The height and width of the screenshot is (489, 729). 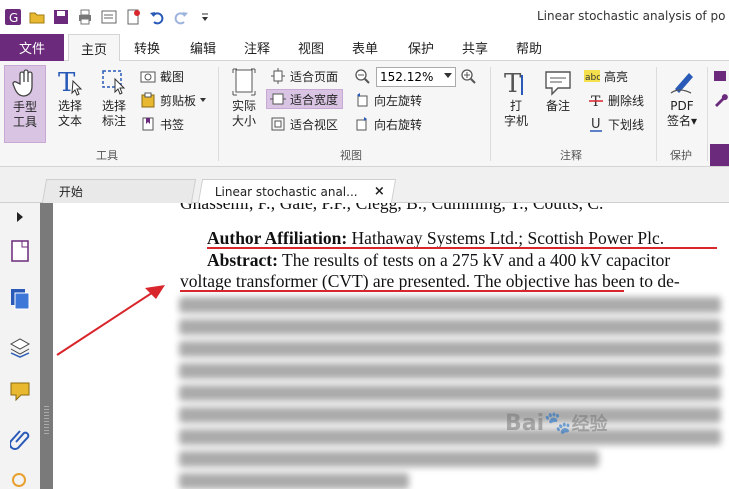 What do you see at coordinates (162, 124) in the screenshot?
I see `bookmark-button: 书签` at bounding box center [162, 124].